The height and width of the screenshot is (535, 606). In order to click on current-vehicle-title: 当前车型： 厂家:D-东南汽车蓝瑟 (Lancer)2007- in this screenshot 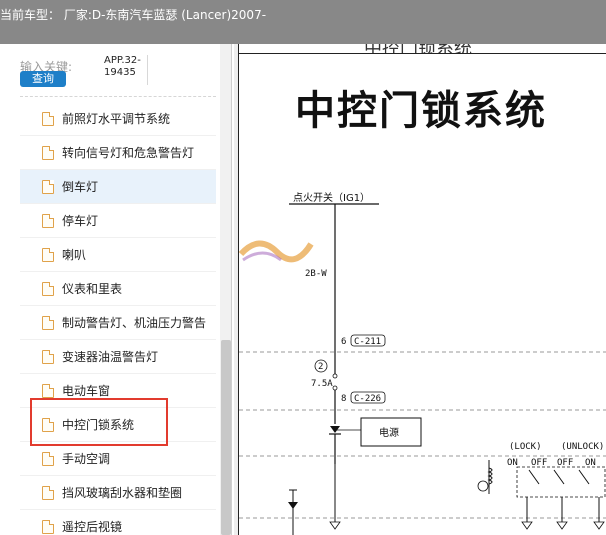, I will do `click(133, 15)`.